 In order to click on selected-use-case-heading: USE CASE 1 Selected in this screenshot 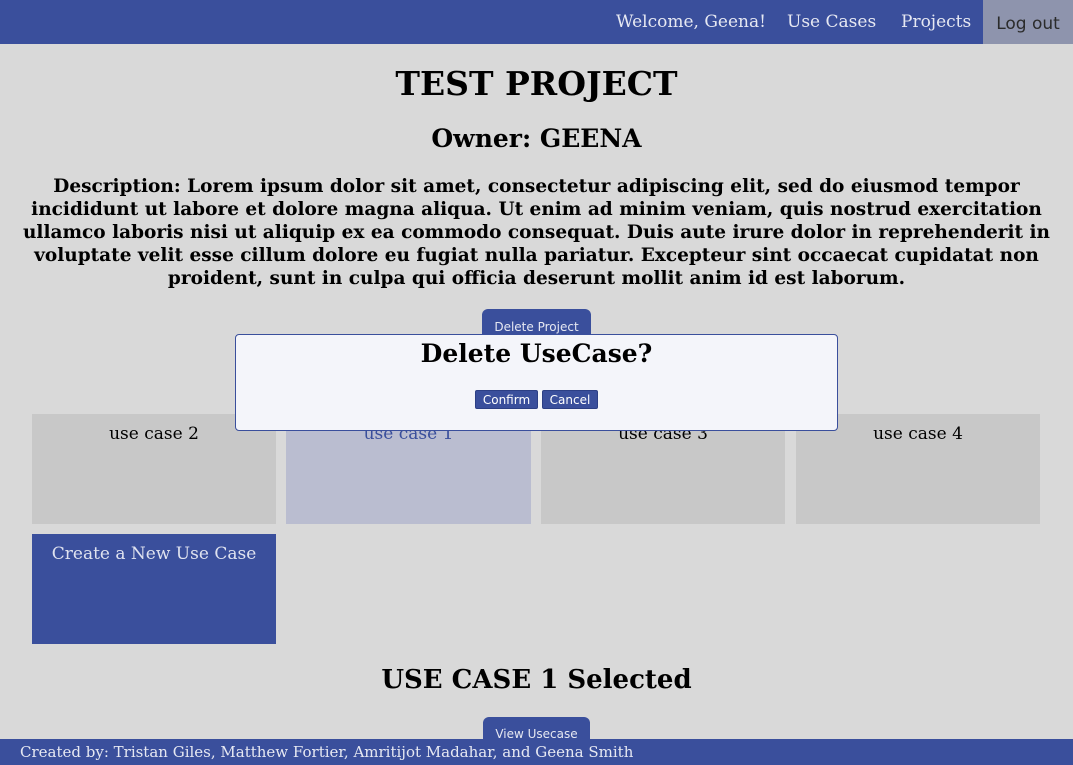, I will do `click(536, 680)`.